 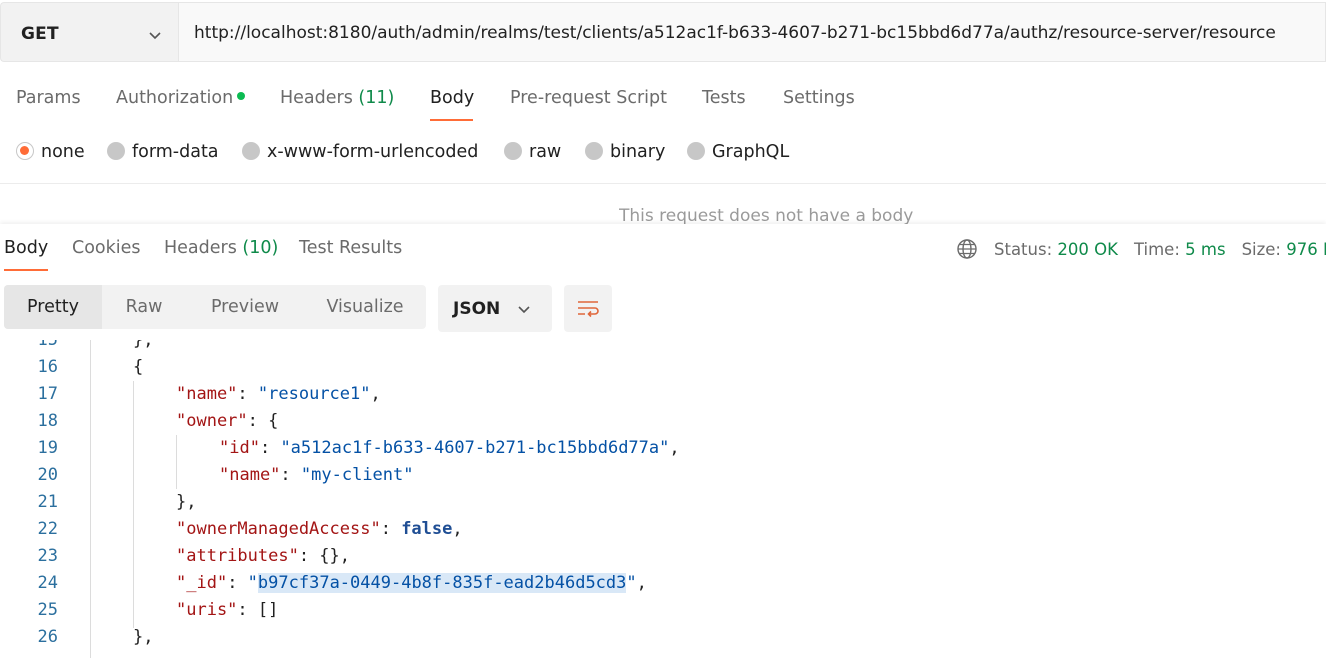 I want to click on tab-params: Params, so click(x=48, y=98).